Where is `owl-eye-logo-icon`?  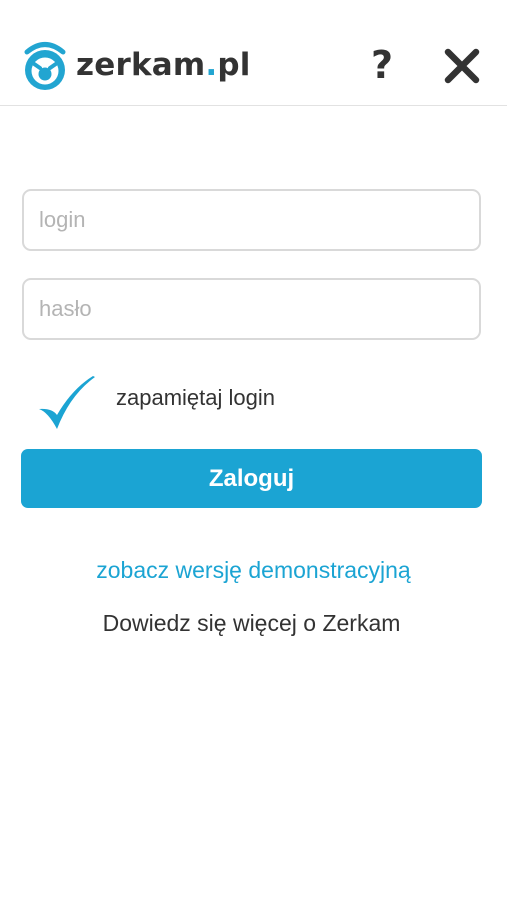
owl-eye-logo-icon is located at coordinates (45, 66).